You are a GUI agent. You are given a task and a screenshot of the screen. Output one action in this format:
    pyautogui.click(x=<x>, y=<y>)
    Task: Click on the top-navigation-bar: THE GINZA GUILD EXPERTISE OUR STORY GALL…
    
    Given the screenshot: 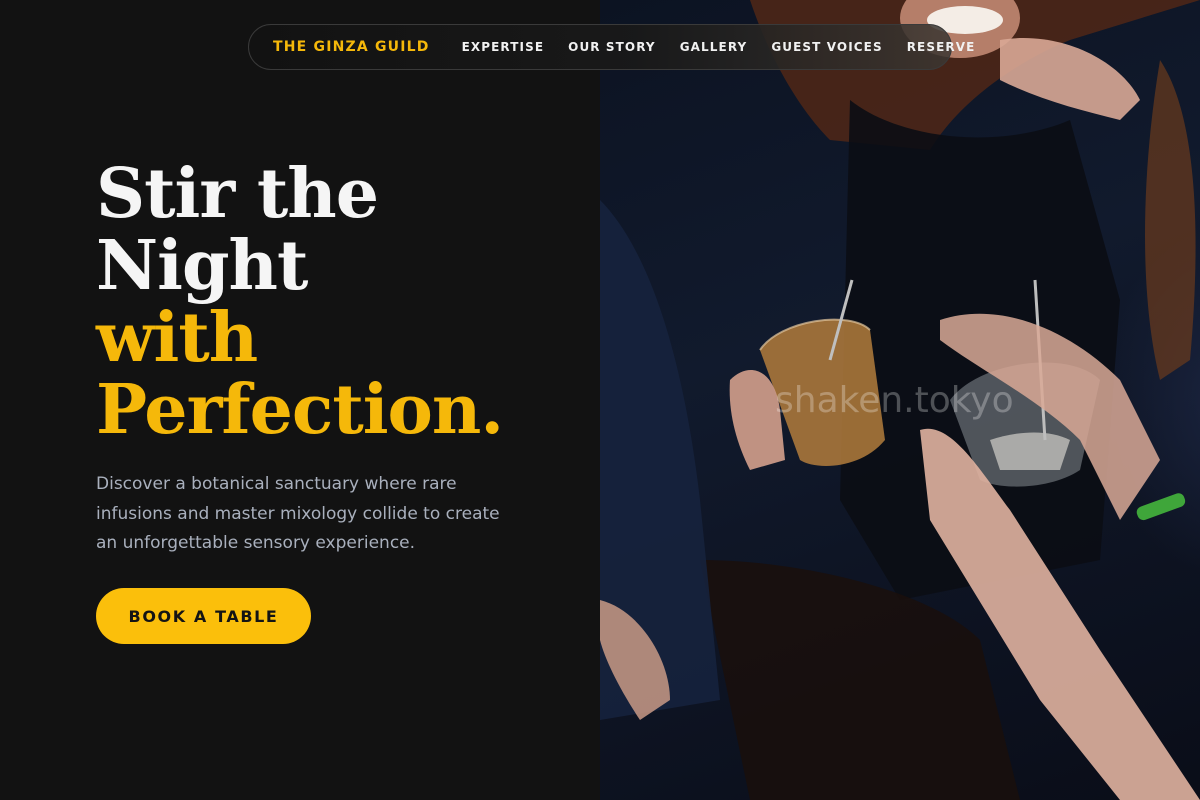 What is the action you would take?
    pyautogui.click(x=611, y=47)
    